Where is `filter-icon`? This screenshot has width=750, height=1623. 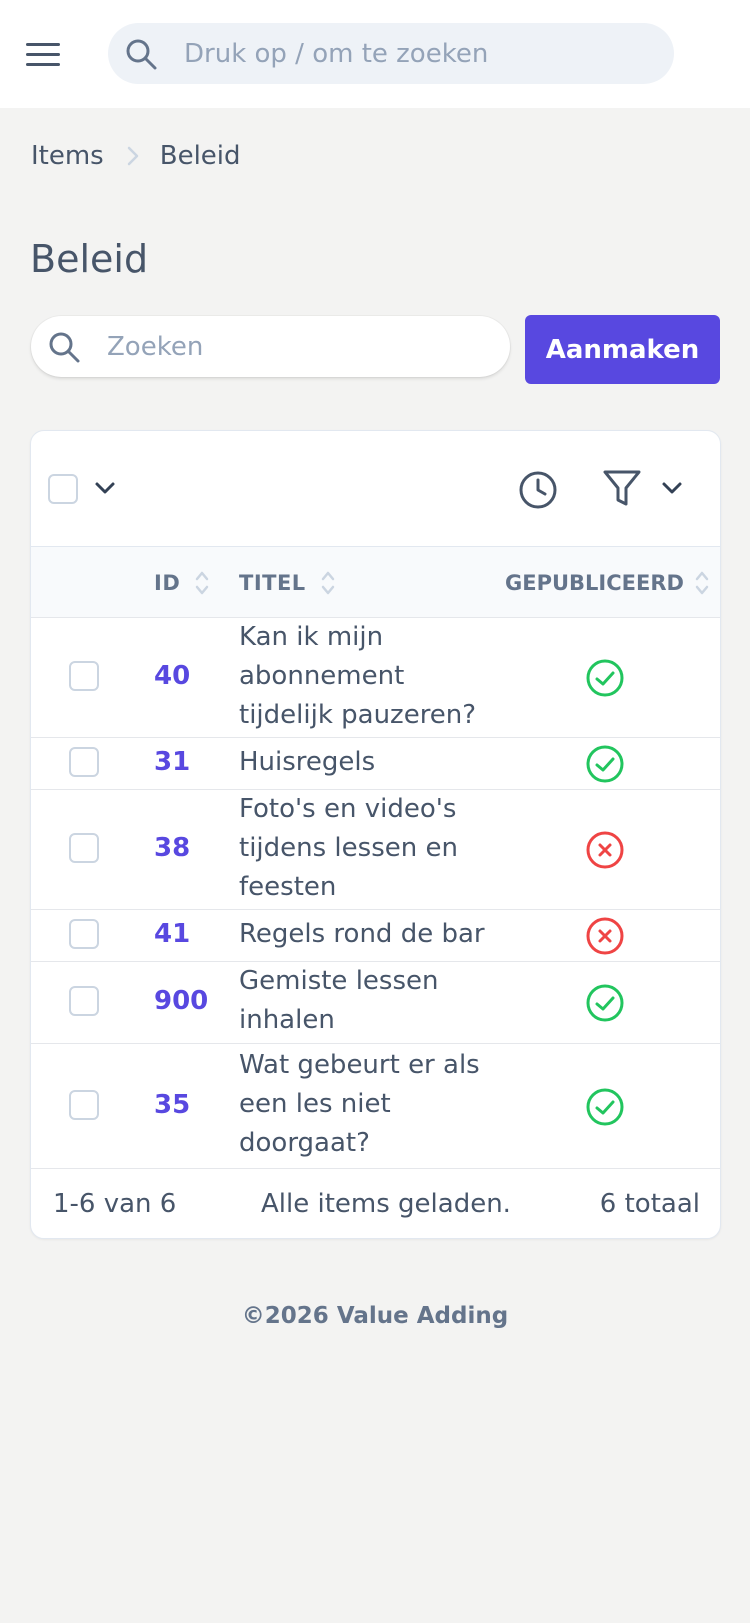 filter-icon is located at coordinates (622, 489).